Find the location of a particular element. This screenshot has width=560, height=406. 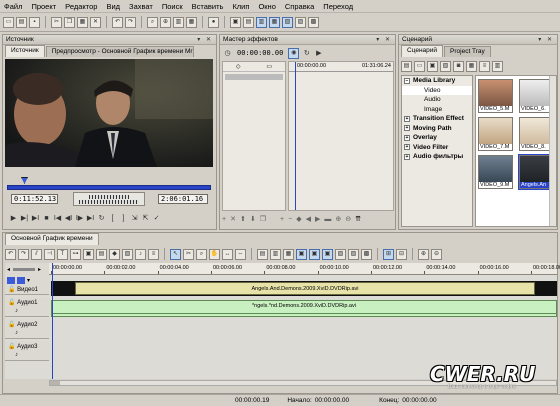

fit-icon: ↔ is located at coordinates (227, 254).